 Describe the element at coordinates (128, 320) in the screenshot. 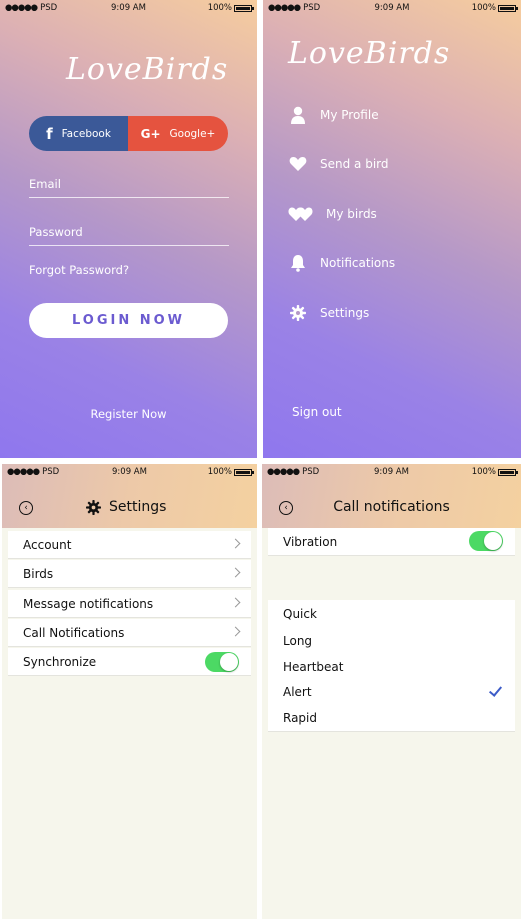

I see `login-button: LOGIN NOW` at that location.